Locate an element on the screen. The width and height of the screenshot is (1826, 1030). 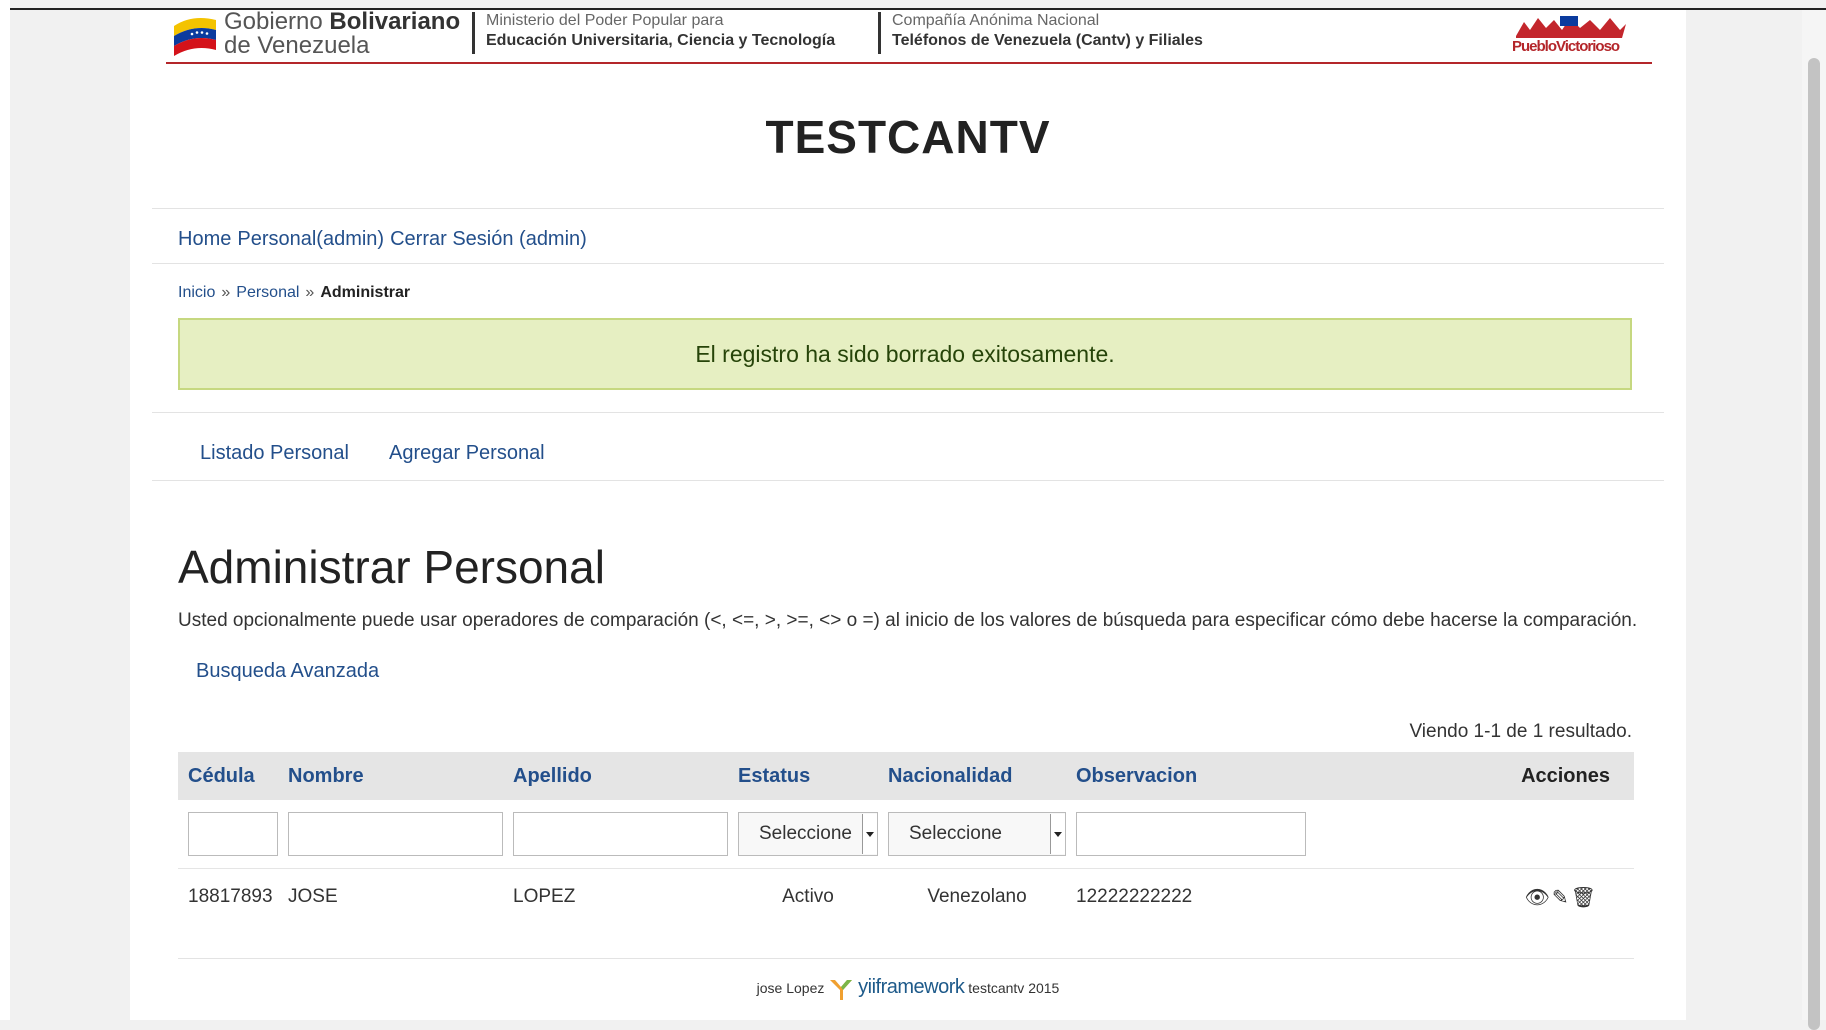
nacionalidad-select-value: Seleccione is located at coordinates (955, 833).